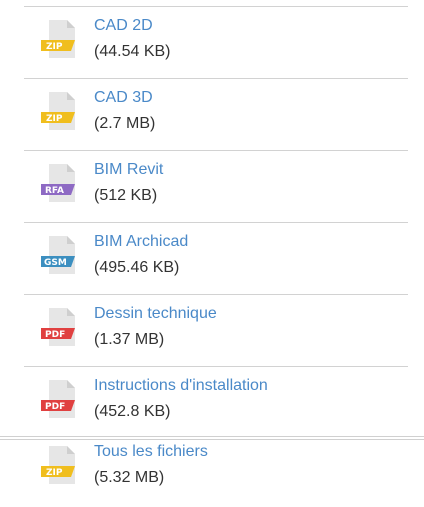 The width and height of the screenshot is (424, 507). What do you see at coordinates (216, 258) in the screenshot?
I see `file-row-bim-archicad: GSM BIM Archicad (495.46 KB)` at bounding box center [216, 258].